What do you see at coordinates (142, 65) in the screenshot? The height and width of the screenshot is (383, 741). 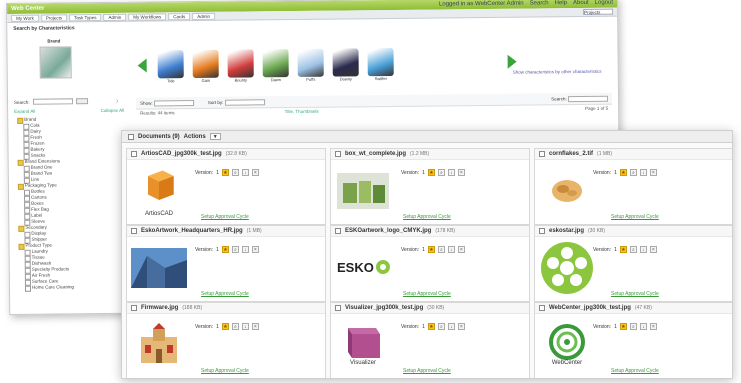 I see `scroll-left-arrow-icon` at bounding box center [142, 65].